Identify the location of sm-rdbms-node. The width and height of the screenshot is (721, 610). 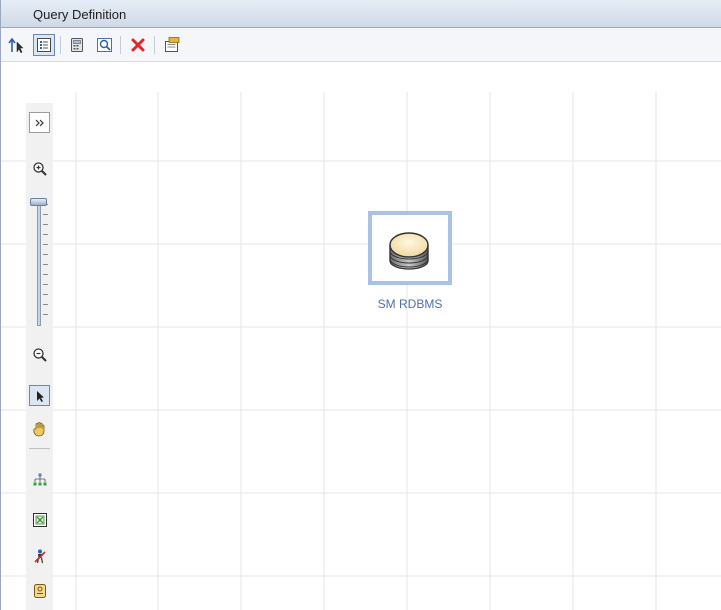
(410, 248).